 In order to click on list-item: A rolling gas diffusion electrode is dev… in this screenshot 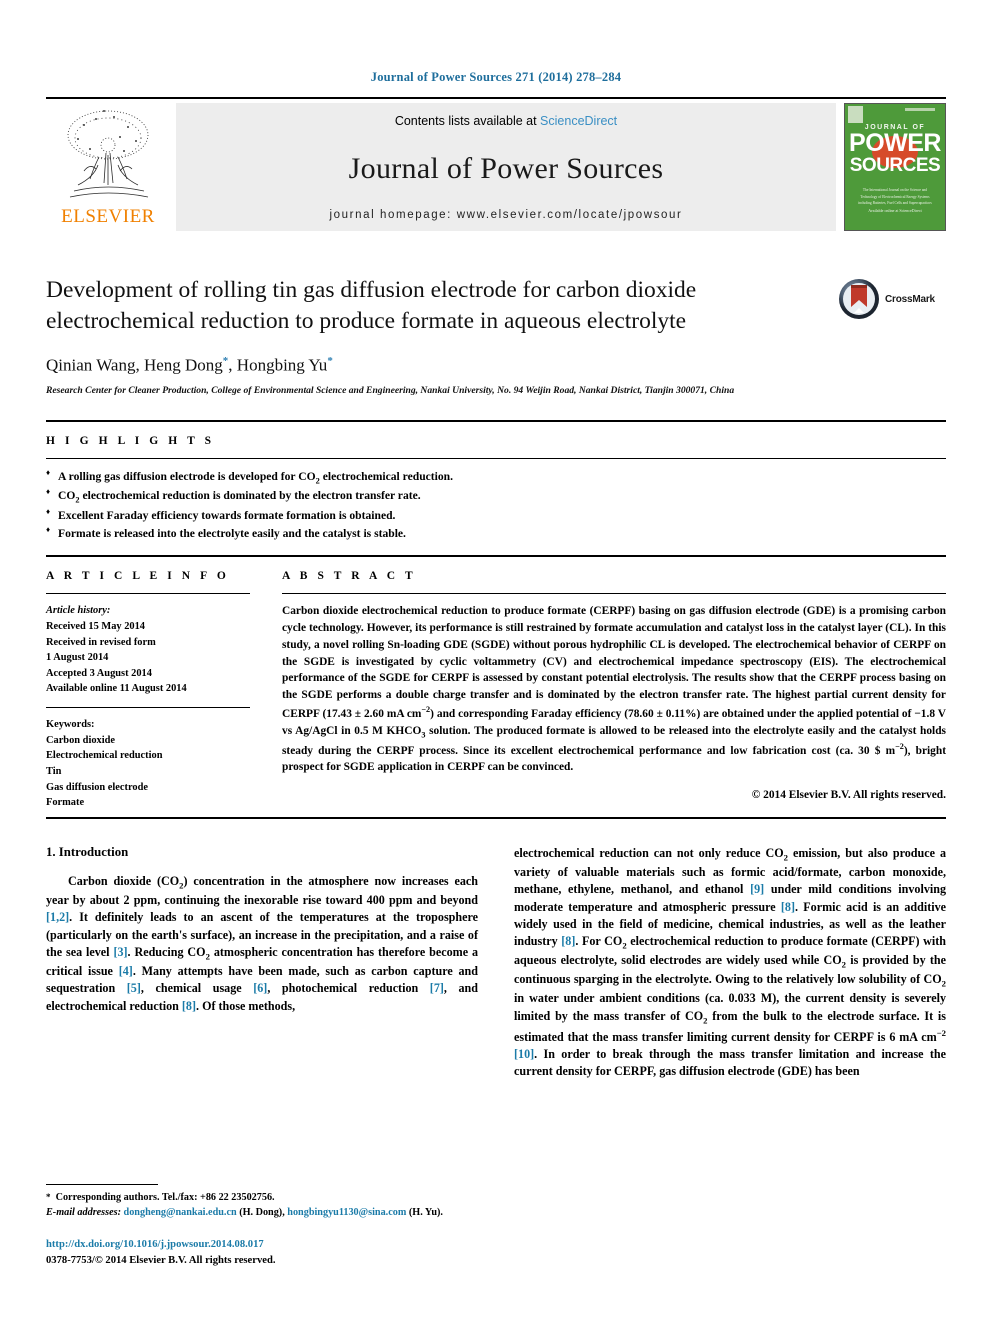, I will do `click(496, 477)`.